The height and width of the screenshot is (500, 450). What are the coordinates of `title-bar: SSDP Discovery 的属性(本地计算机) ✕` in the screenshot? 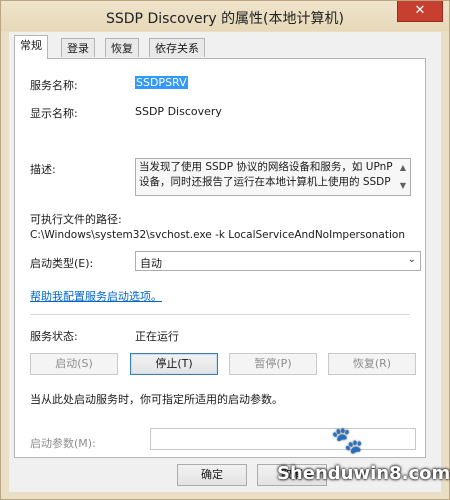 It's located at (225, 16).